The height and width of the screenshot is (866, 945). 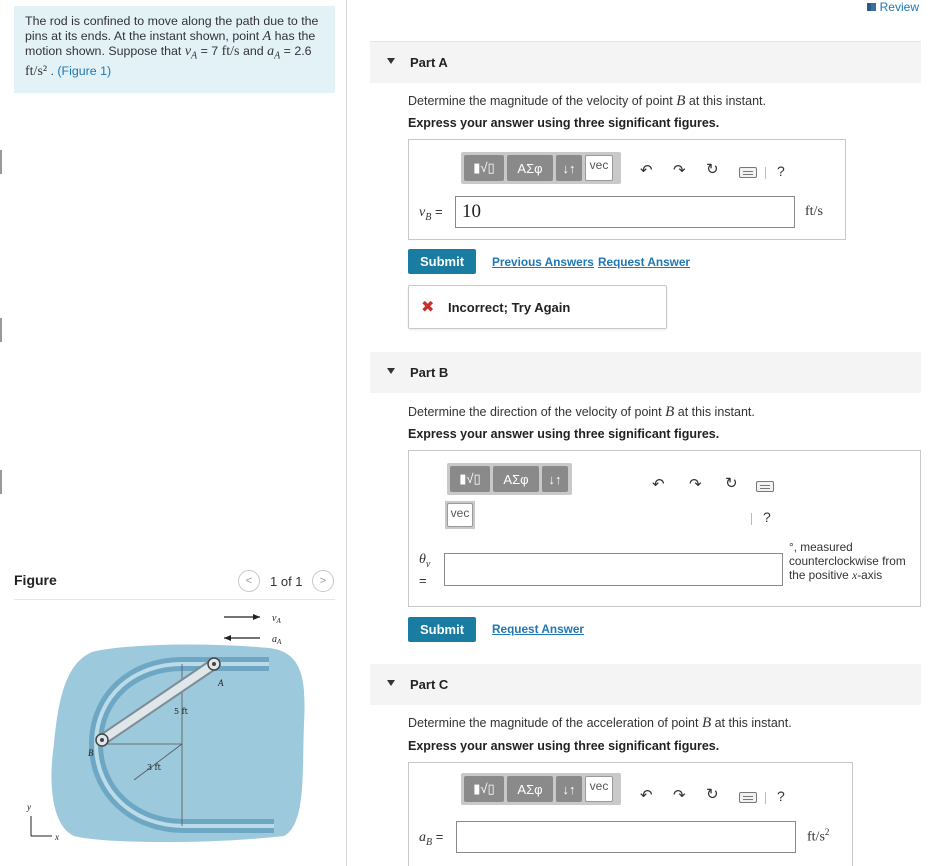 What do you see at coordinates (627, 189) in the screenshot?
I see `part-a-answer-box: ▮√▯ ΑΣφ ↓↑ vec ↶ ↷ ↻ ? vB = ft/s` at bounding box center [627, 189].